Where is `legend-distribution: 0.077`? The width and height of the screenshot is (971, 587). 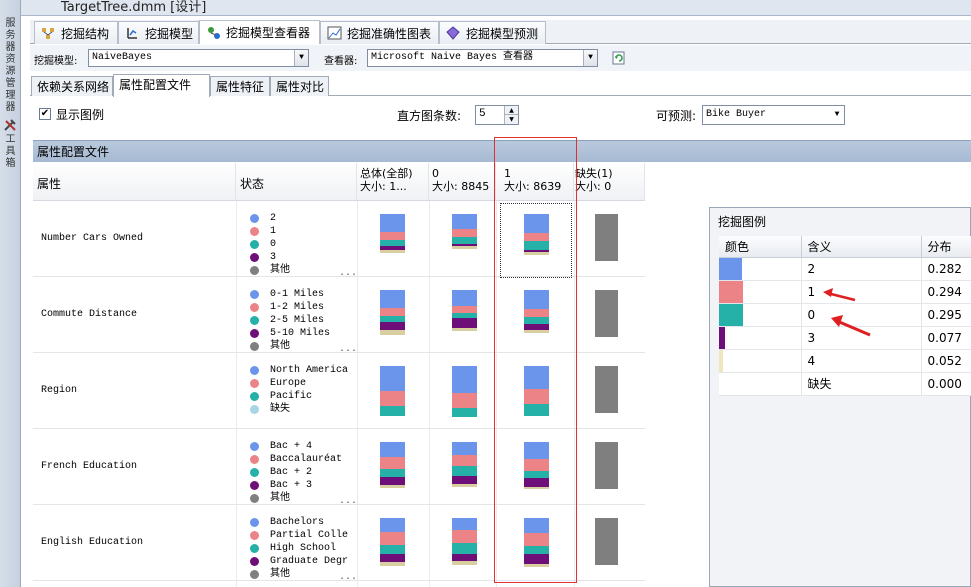
legend-distribution: 0.077 is located at coordinates (946, 338).